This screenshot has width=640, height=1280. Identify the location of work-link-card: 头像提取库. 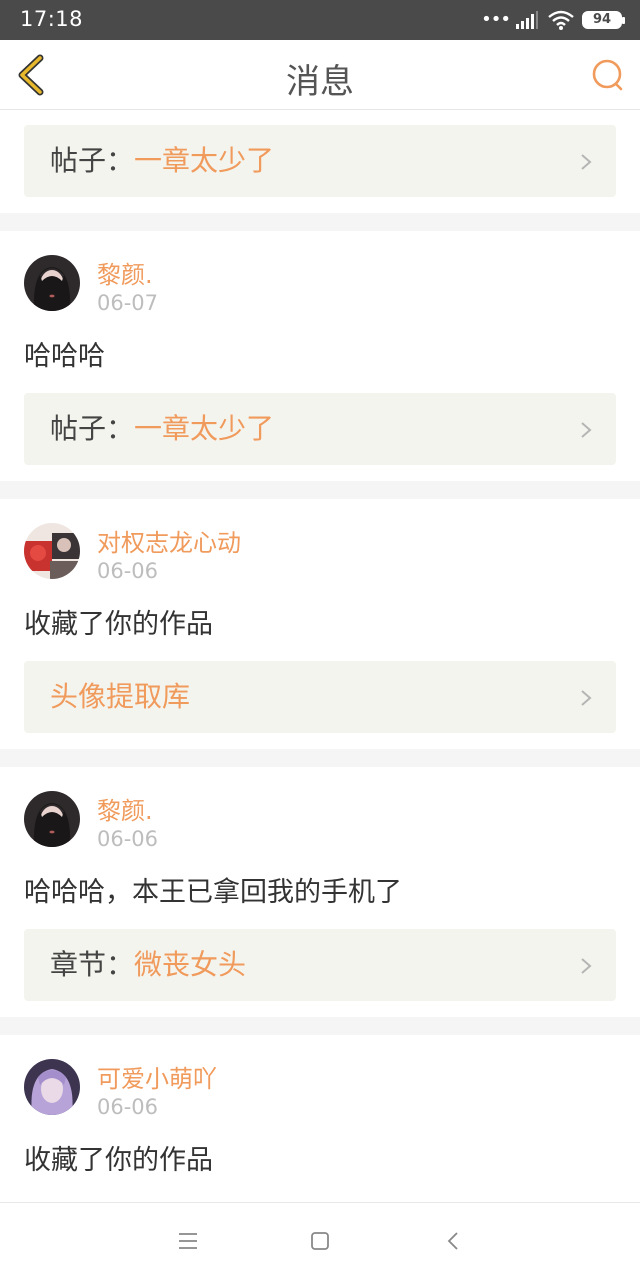
(320, 697).